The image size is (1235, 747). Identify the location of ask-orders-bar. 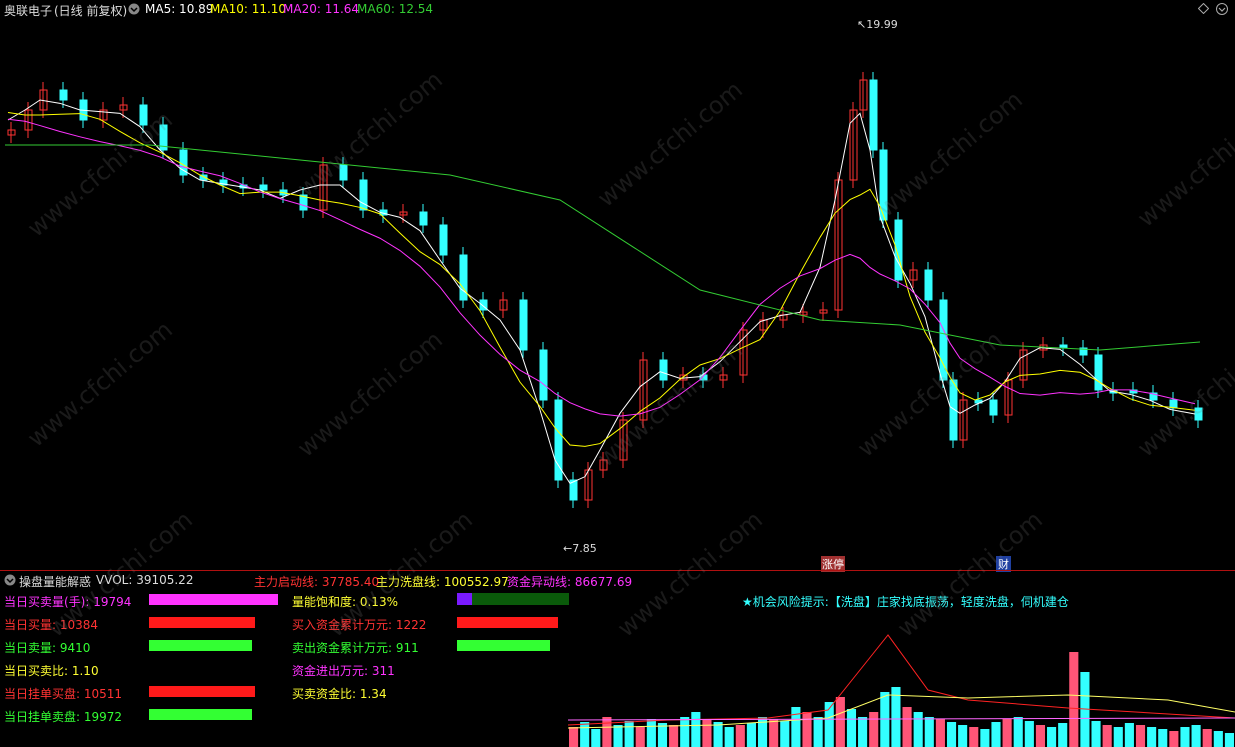
(200, 714).